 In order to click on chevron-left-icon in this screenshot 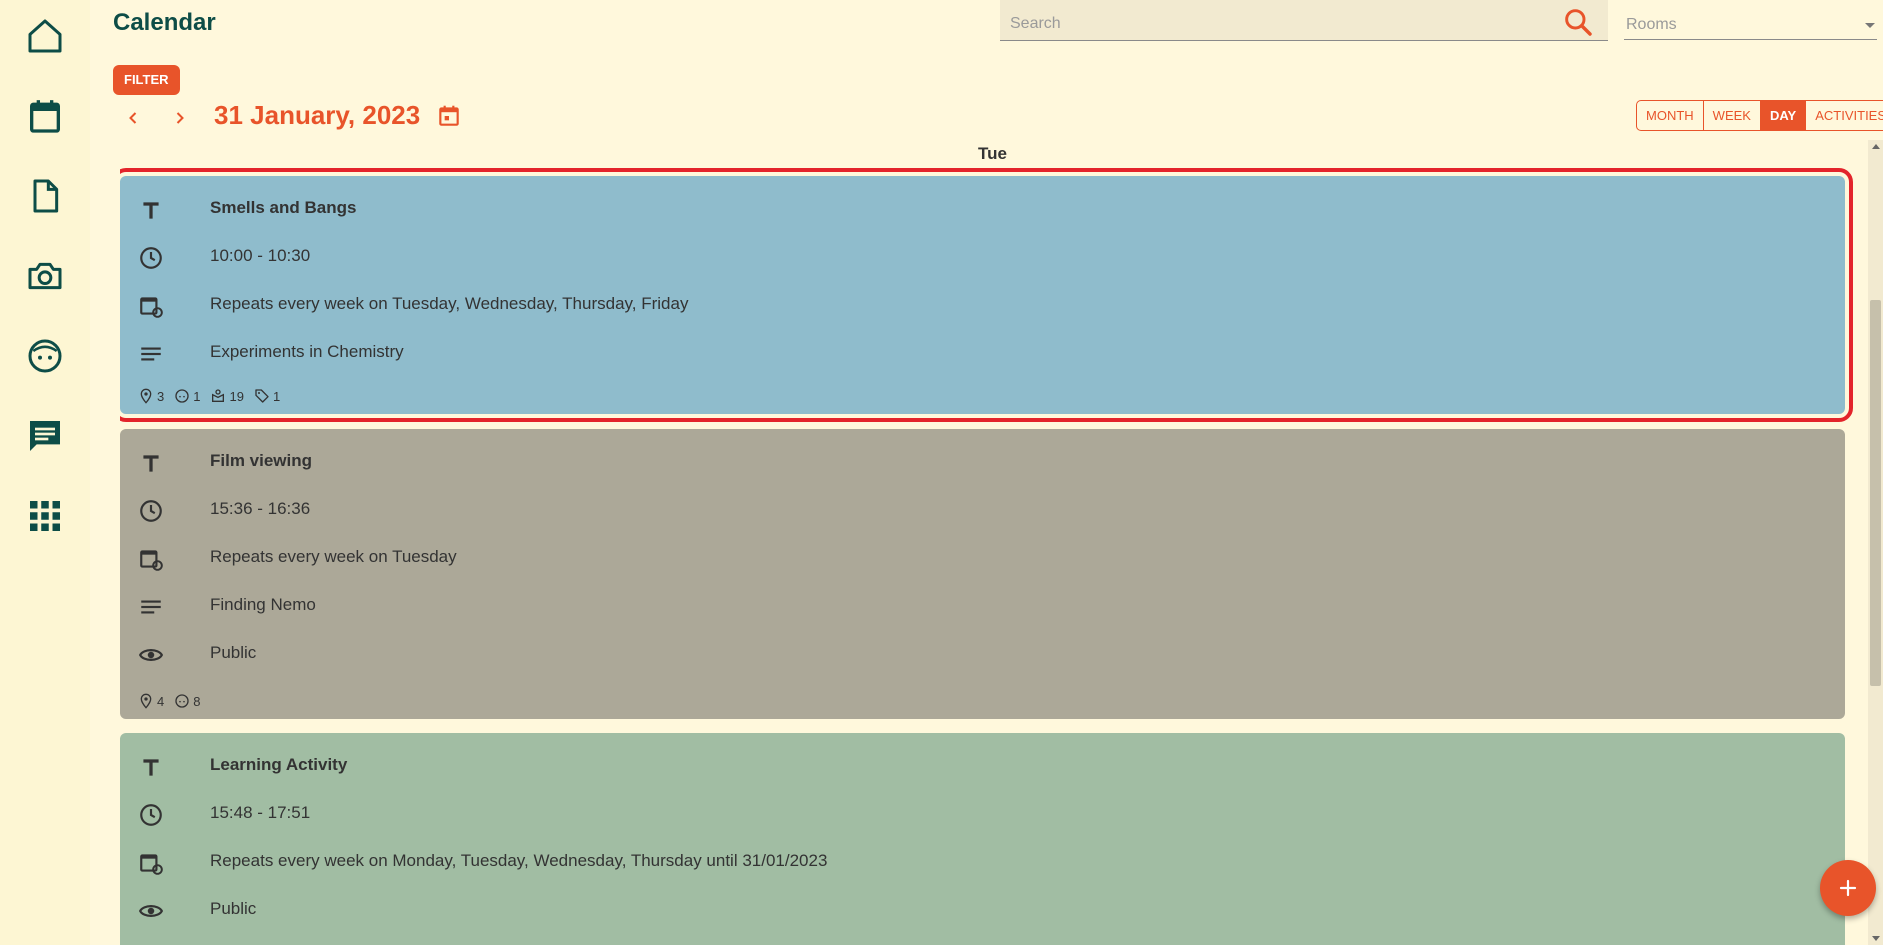, I will do `click(133, 118)`.